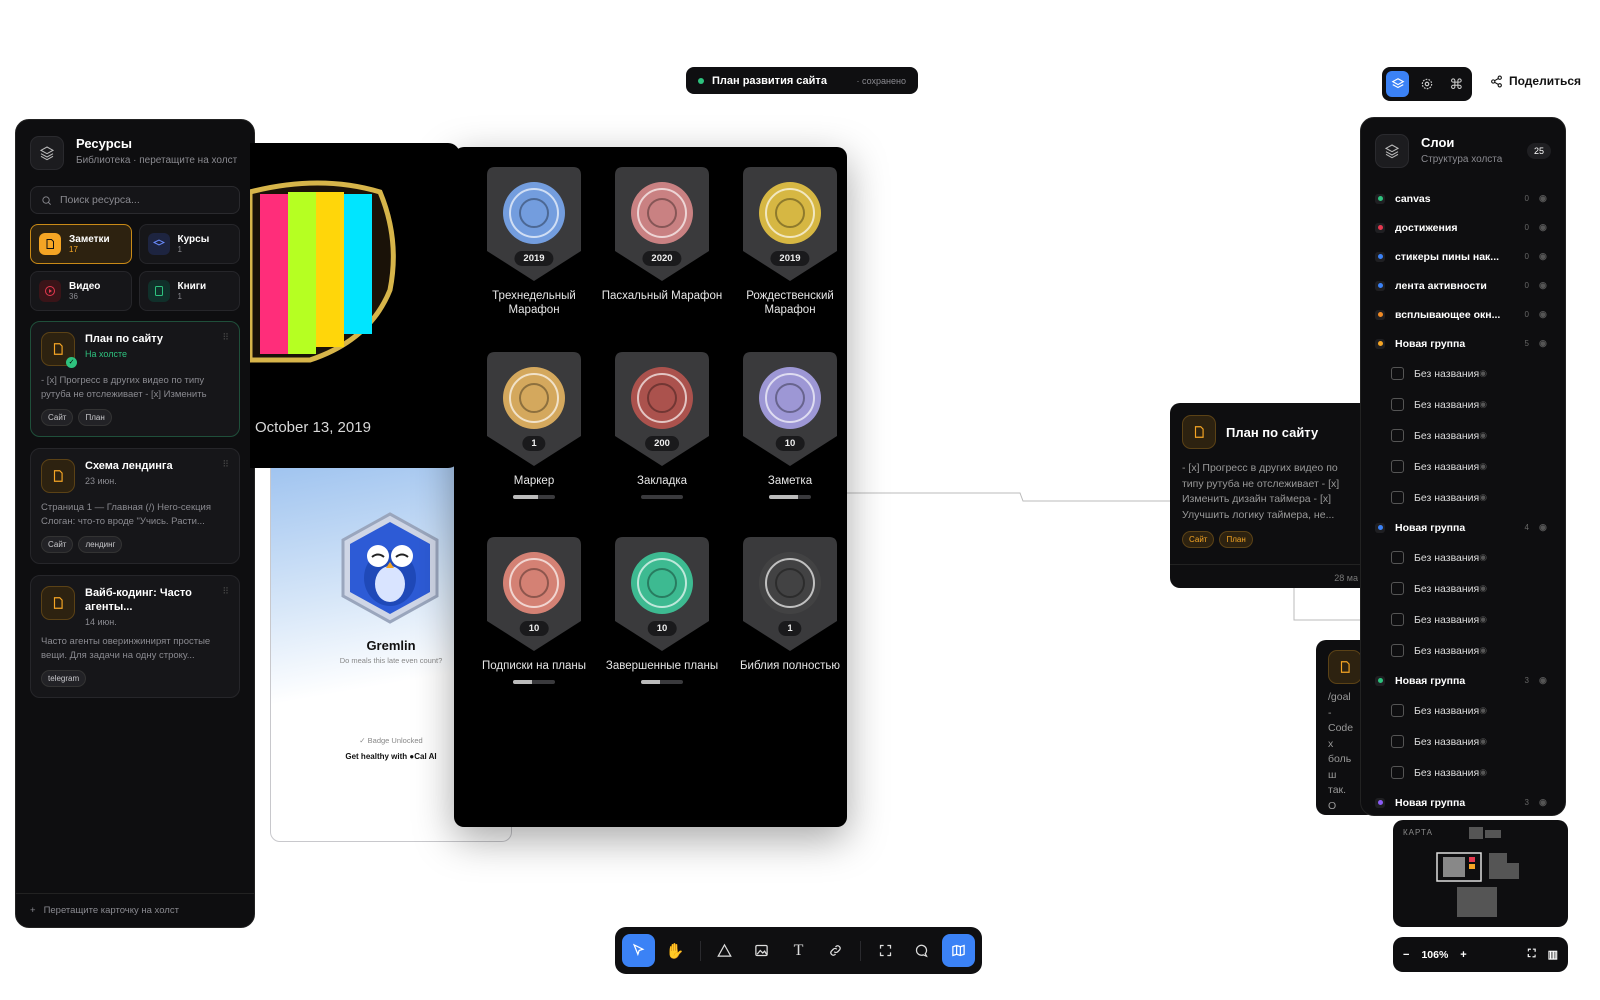 The height and width of the screenshot is (1000, 1600). Describe the element at coordinates (1398, 84) in the screenshot. I see `layers-toggle-button` at that location.